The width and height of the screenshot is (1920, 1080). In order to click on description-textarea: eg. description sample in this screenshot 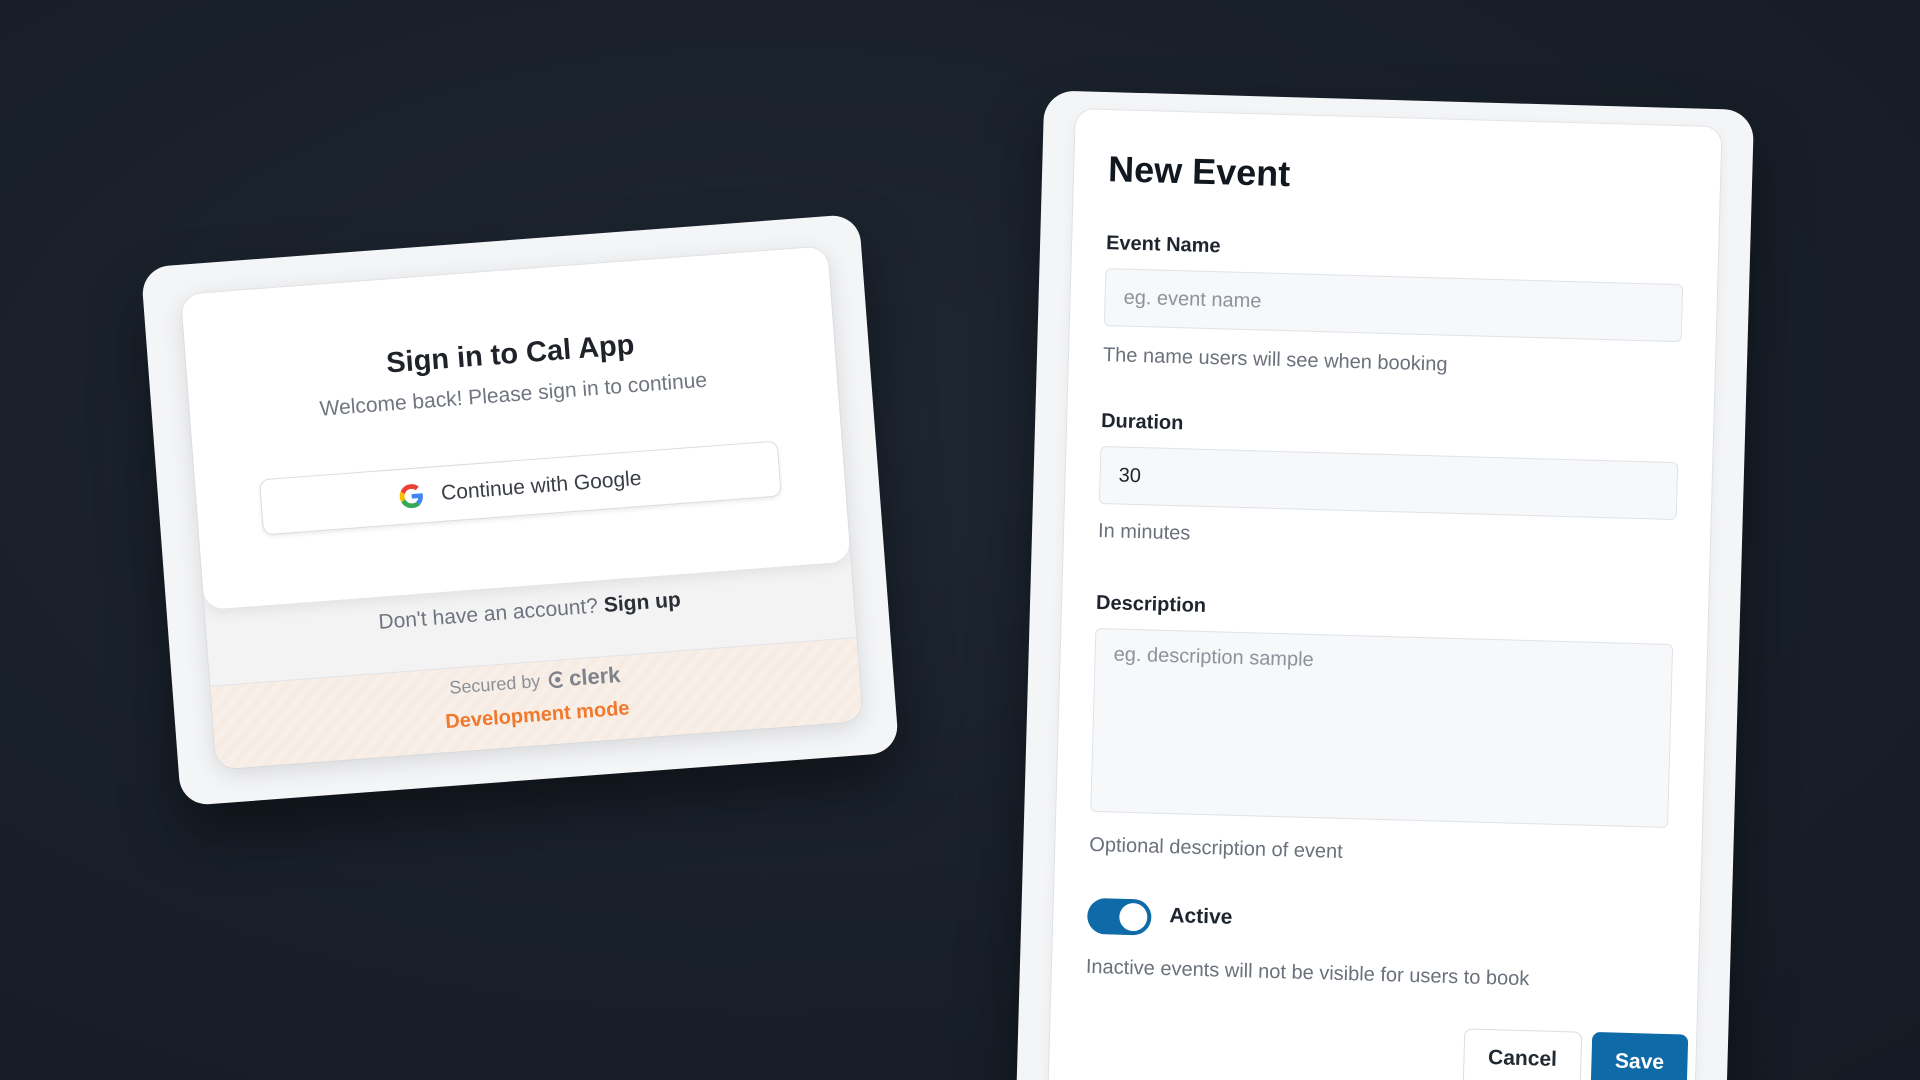, I will do `click(1382, 727)`.